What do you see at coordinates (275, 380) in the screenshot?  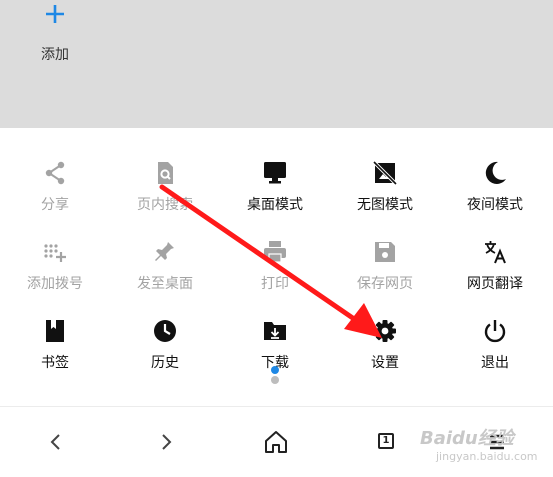 I see `page-dot` at bounding box center [275, 380].